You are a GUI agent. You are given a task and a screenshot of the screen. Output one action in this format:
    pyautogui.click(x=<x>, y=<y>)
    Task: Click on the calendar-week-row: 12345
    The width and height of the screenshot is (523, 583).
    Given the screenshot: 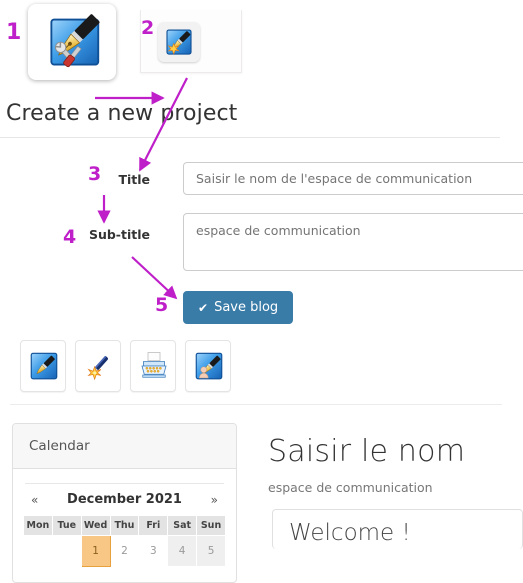 What is the action you would take?
    pyautogui.click(x=124, y=551)
    